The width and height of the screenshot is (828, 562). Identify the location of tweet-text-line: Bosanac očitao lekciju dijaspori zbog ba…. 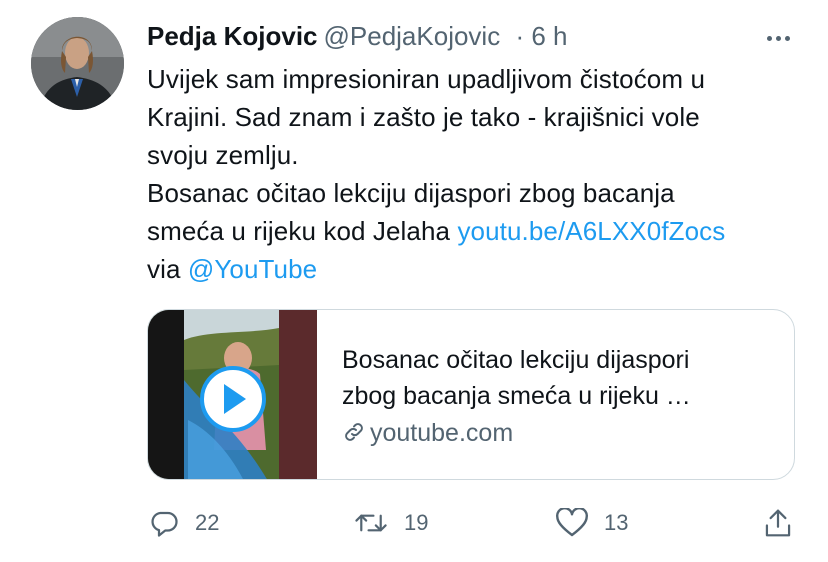
(411, 193).